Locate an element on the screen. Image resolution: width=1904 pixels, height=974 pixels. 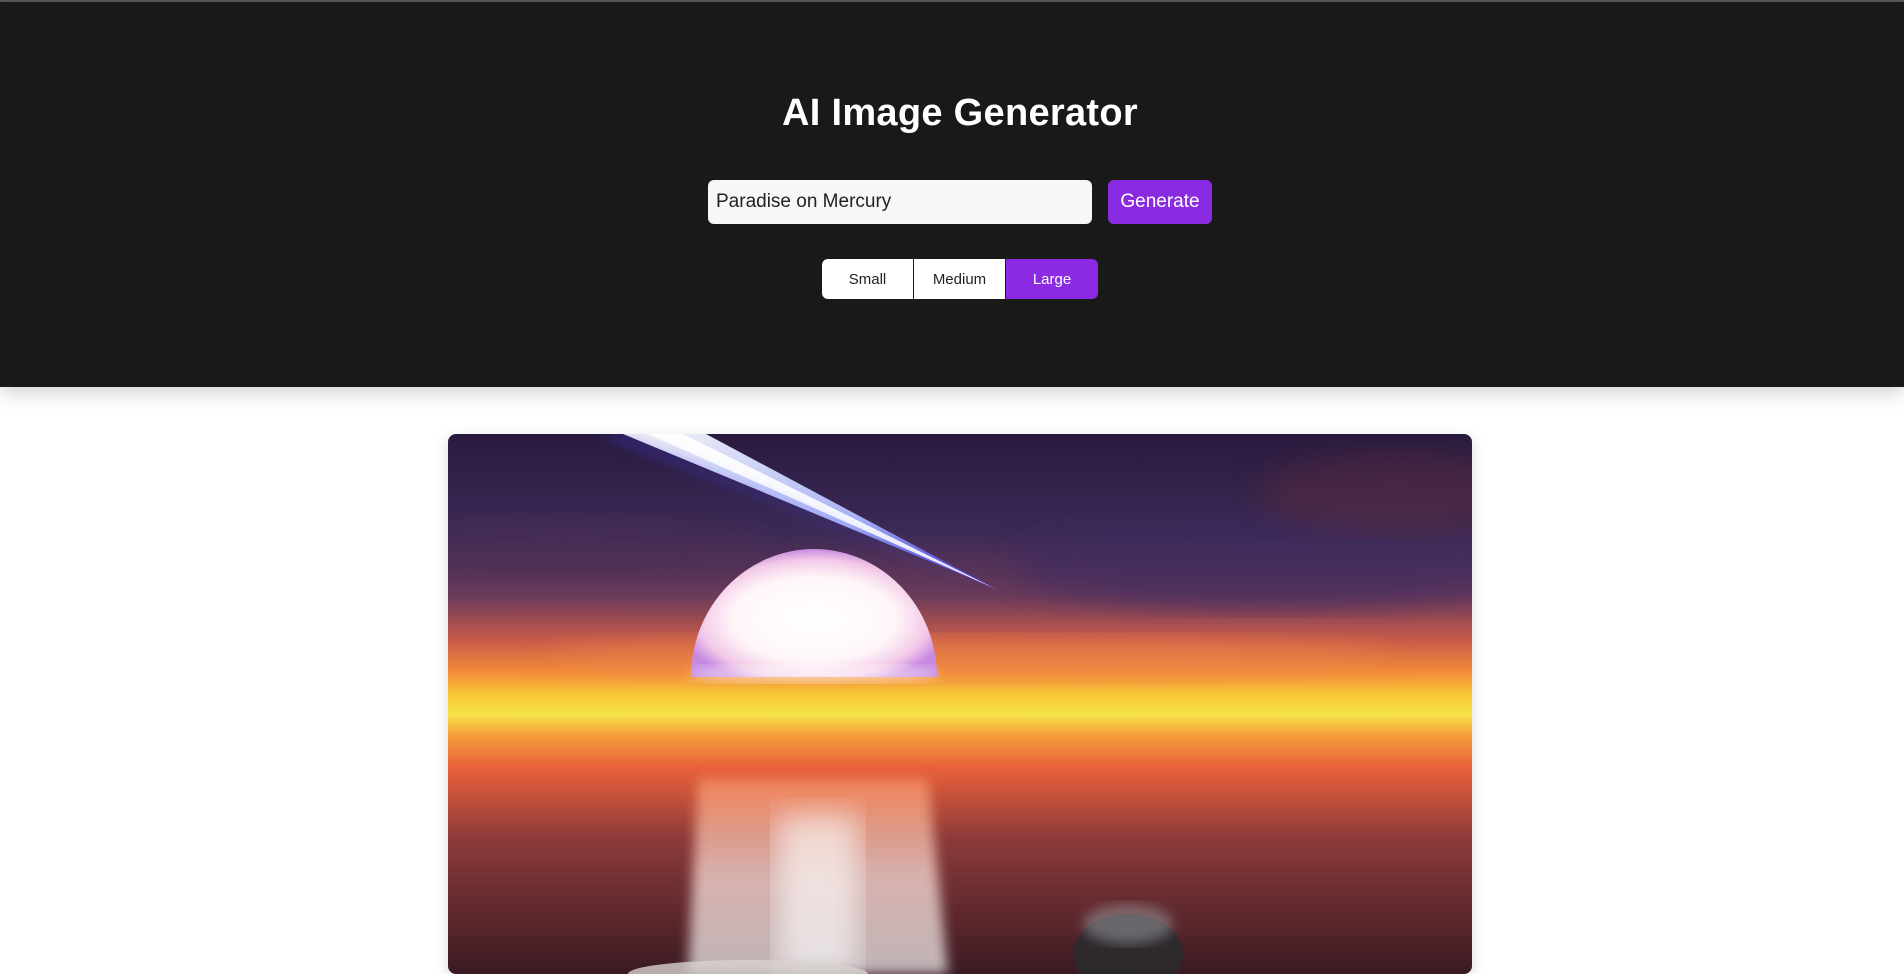
size-small-button: Small is located at coordinates (868, 279).